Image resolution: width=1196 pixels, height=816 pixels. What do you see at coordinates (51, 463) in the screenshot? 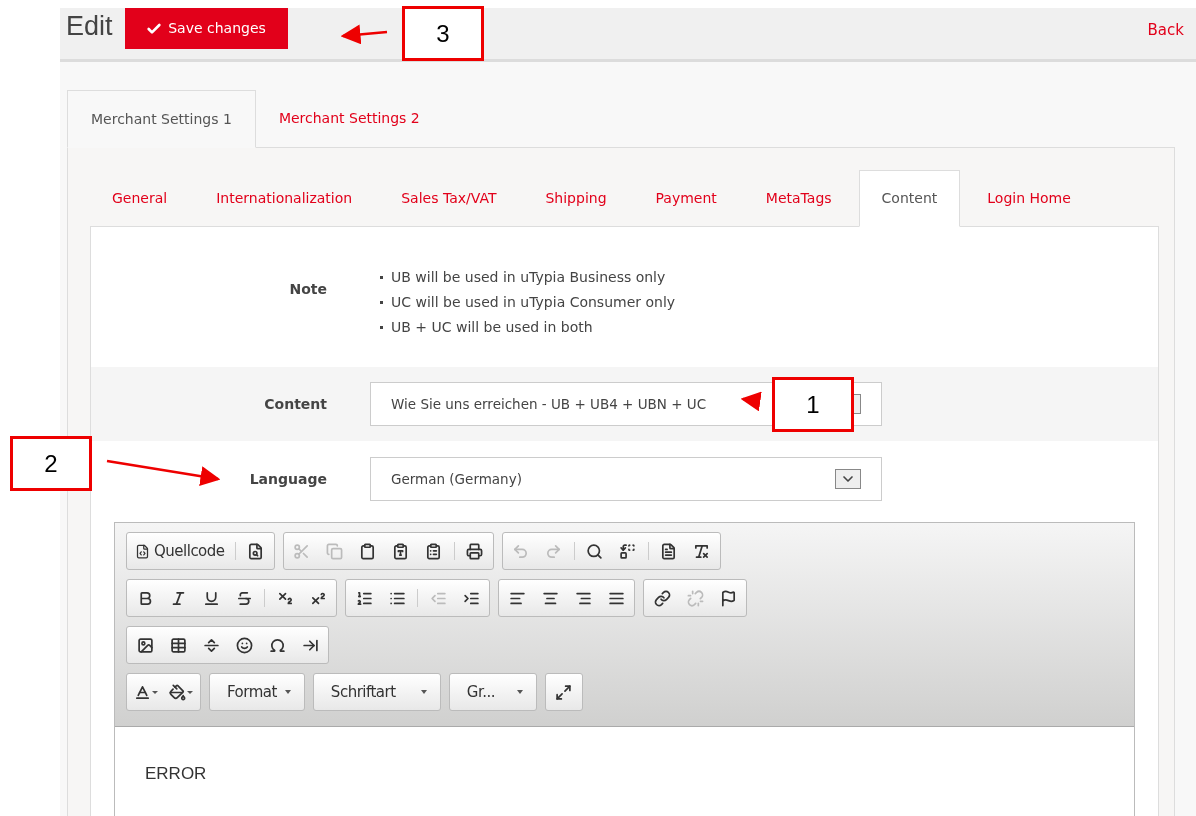
I see `callout-tooltip: 2` at bounding box center [51, 463].